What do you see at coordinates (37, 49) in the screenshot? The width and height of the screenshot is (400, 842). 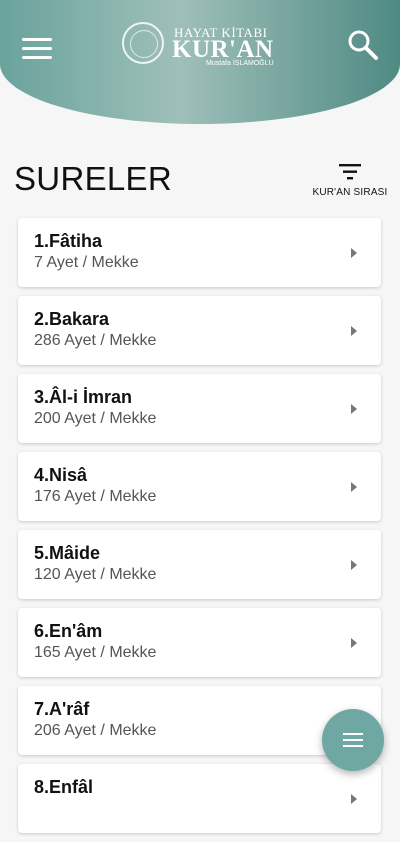 I see `menu-icon` at bounding box center [37, 49].